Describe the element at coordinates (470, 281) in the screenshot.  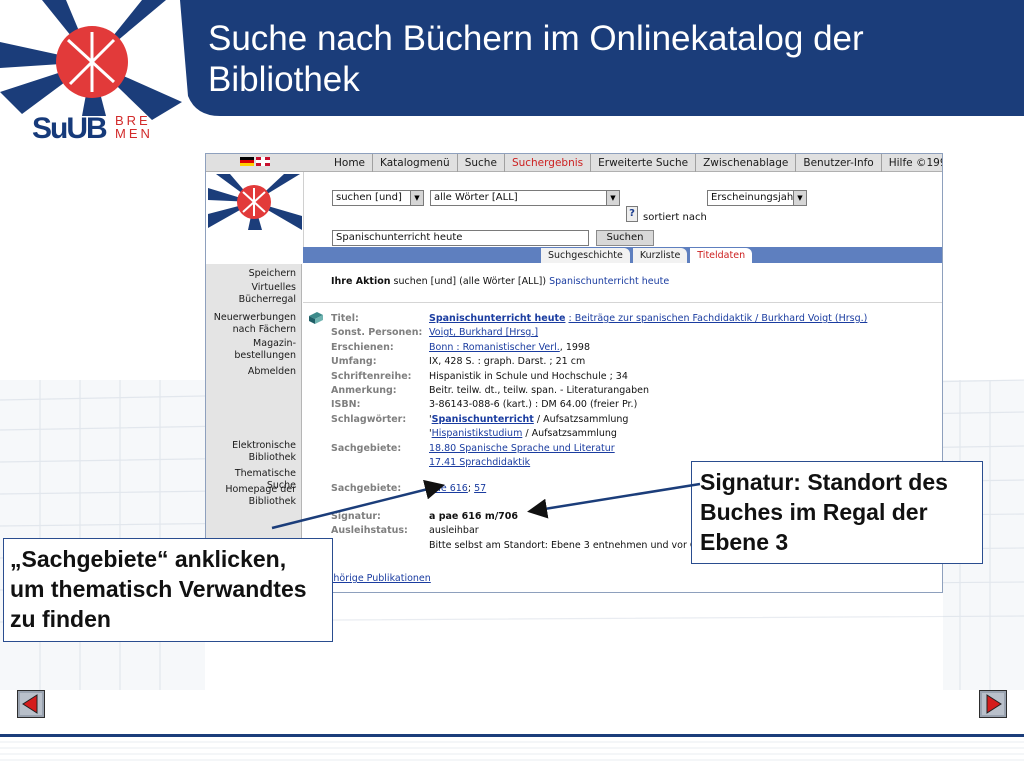
I see `action-text: suchen [und] (alle Wörter [ALL])` at that location.